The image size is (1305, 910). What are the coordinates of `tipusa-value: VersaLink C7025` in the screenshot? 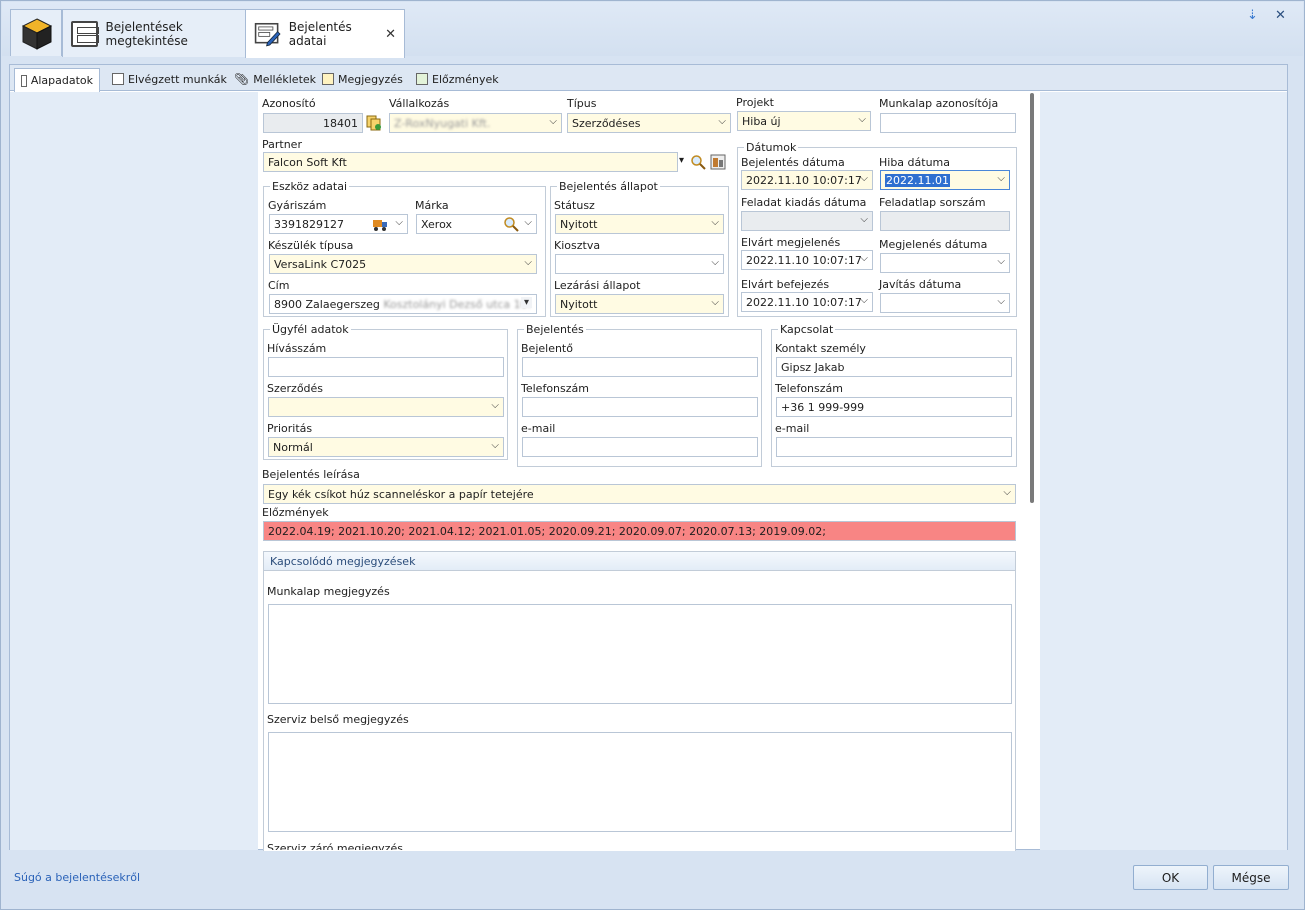 It's located at (320, 264).